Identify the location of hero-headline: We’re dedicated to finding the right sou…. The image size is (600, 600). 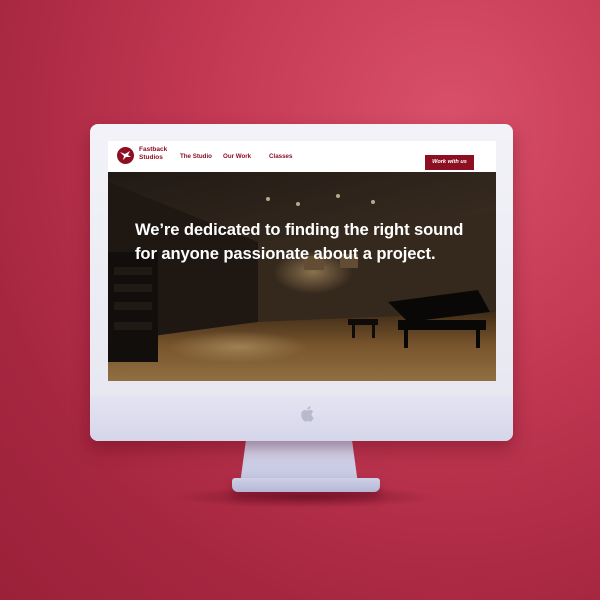
(299, 241).